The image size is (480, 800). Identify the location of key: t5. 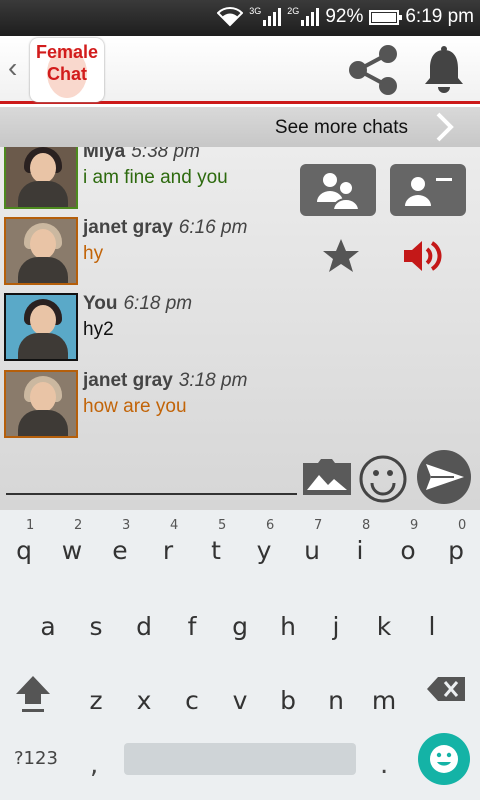
(216, 540).